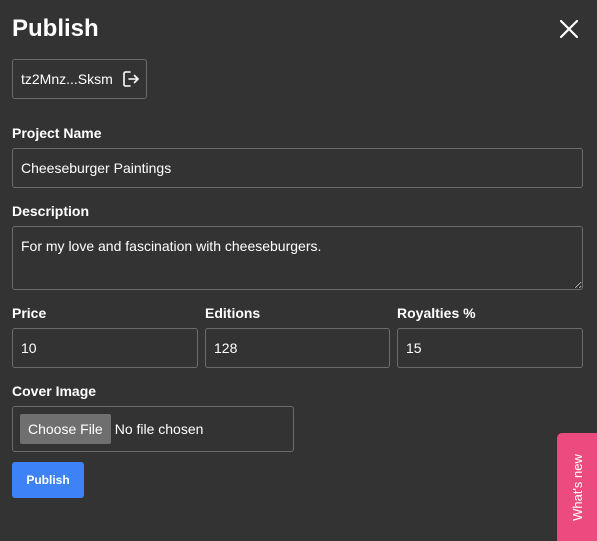 The width and height of the screenshot is (597, 541). What do you see at coordinates (54, 391) in the screenshot?
I see `cover-image-label: Cover Image` at bounding box center [54, 391].